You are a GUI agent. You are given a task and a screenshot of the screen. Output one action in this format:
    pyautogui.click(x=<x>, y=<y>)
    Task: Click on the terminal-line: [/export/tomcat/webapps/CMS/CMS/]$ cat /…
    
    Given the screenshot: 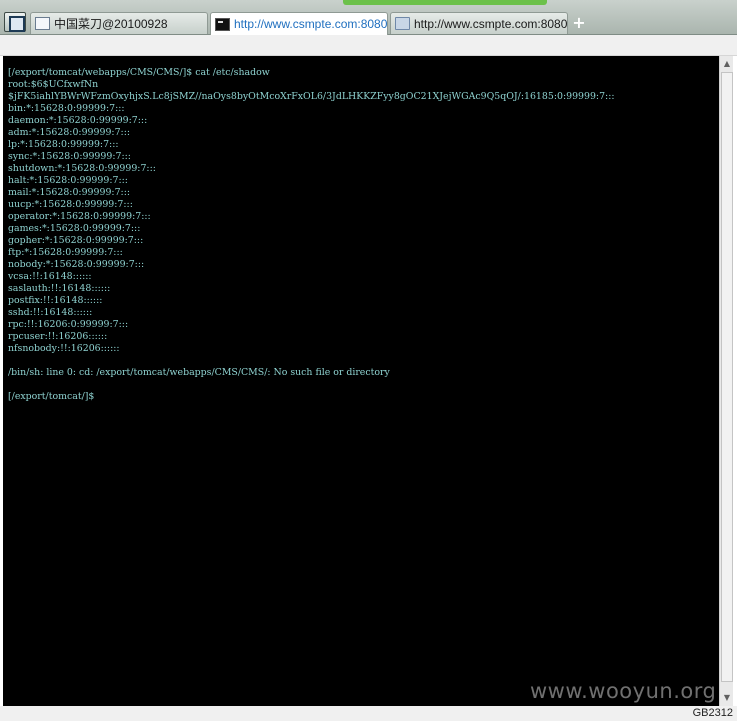 What is the action you would take?
    pyautogui.click(x=139, y=72)
    